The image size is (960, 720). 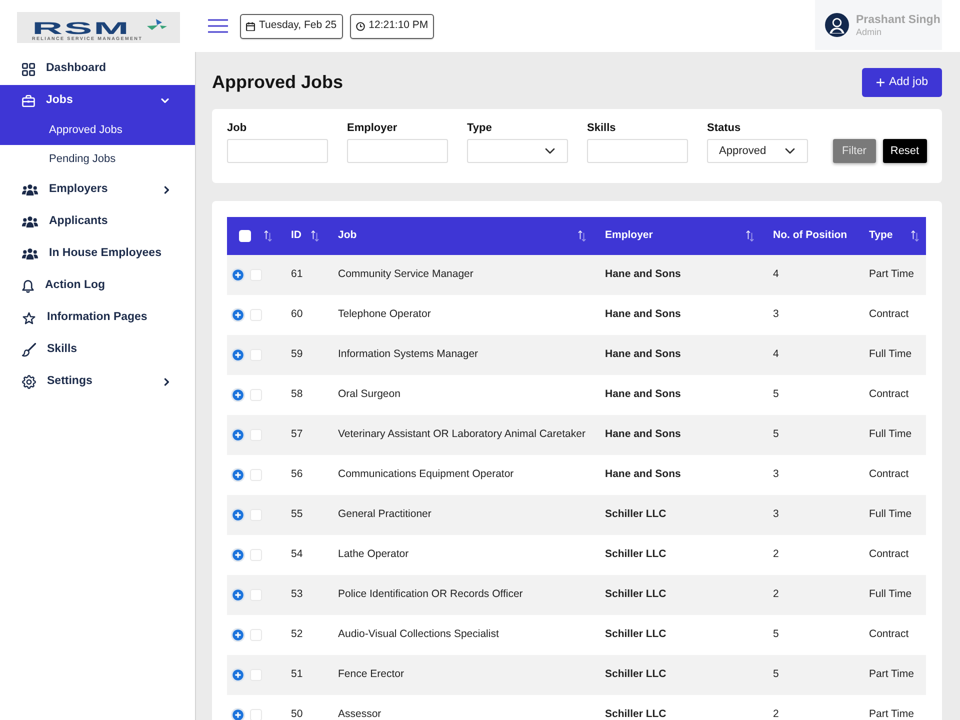 What do you see at coordinates (881, 236) in the screenshot?
I see `column-heading: Type` at bounding box center [881, 236].